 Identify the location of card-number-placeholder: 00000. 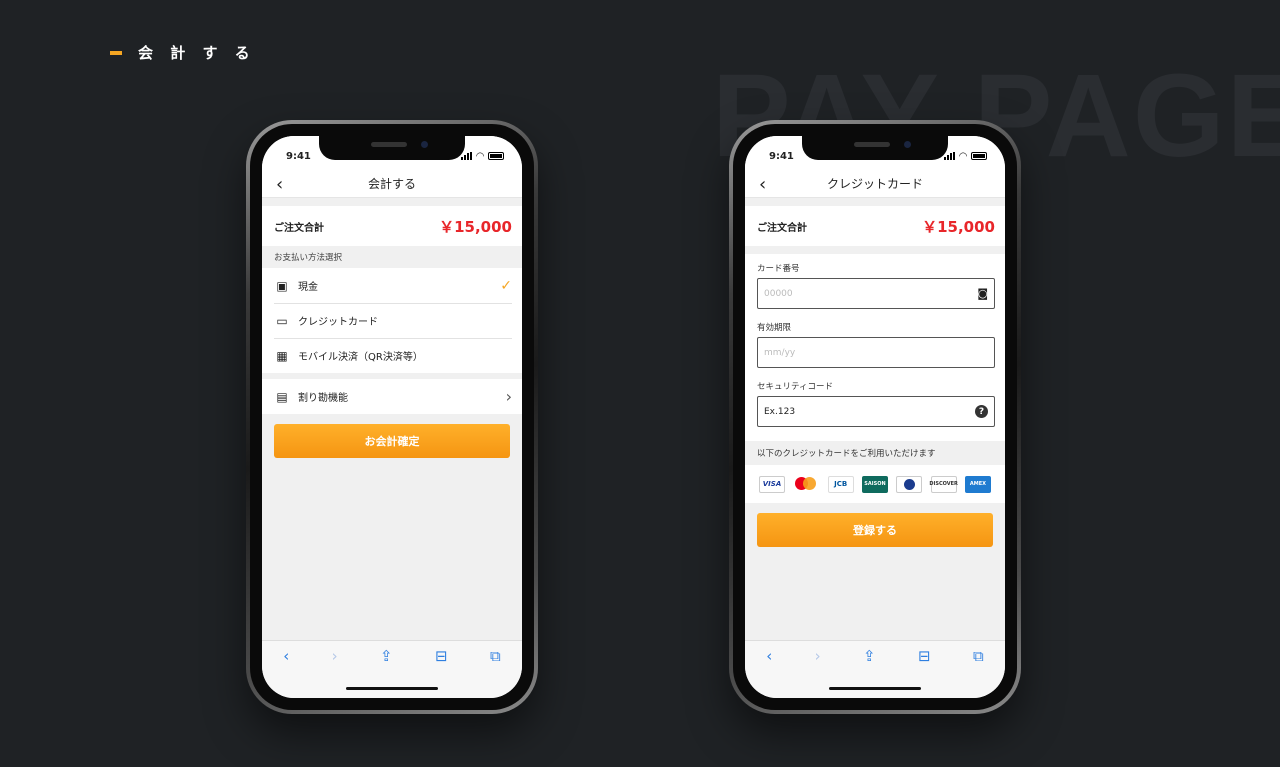
(778, 293).